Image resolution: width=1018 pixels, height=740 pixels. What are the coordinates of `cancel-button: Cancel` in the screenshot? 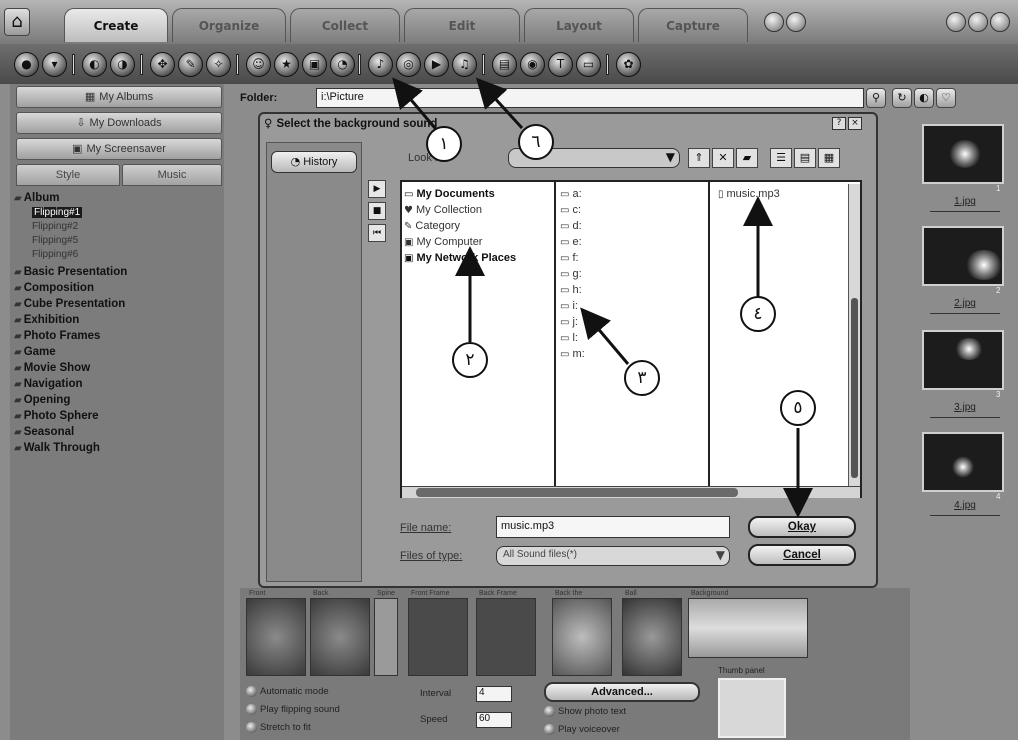 It's located at (802, 555).